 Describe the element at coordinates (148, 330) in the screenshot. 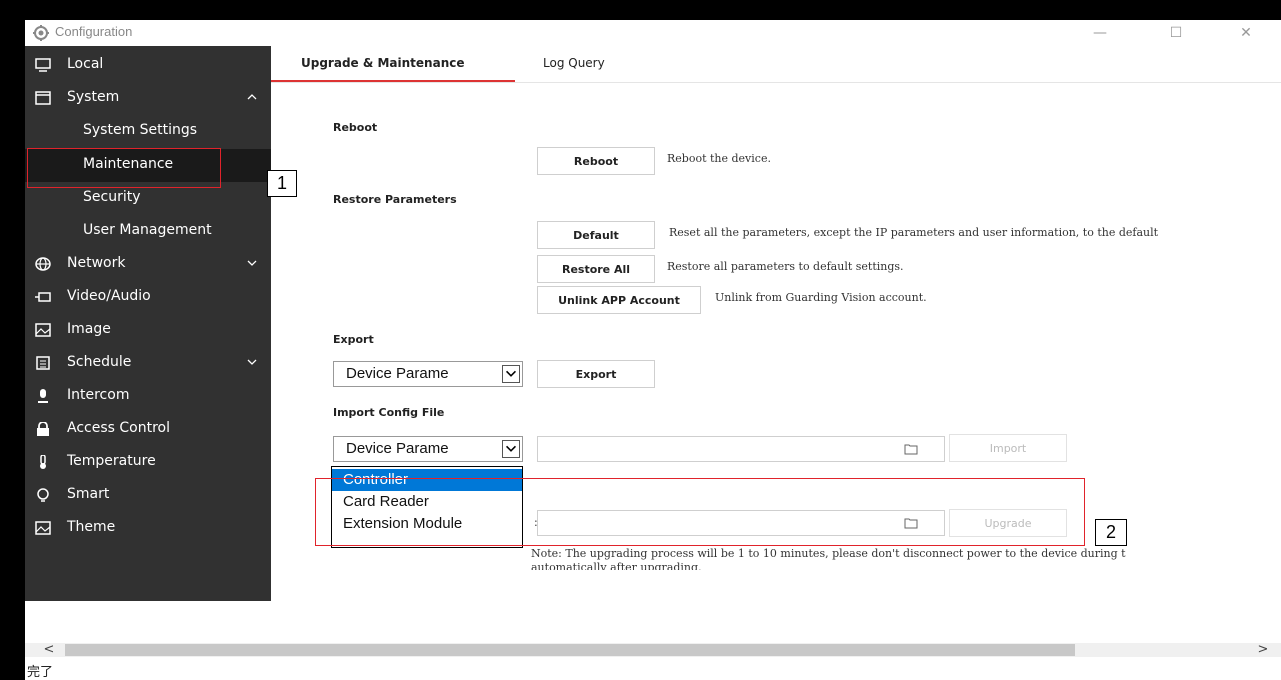

I see `sidebar-item-image: Image` at that location.